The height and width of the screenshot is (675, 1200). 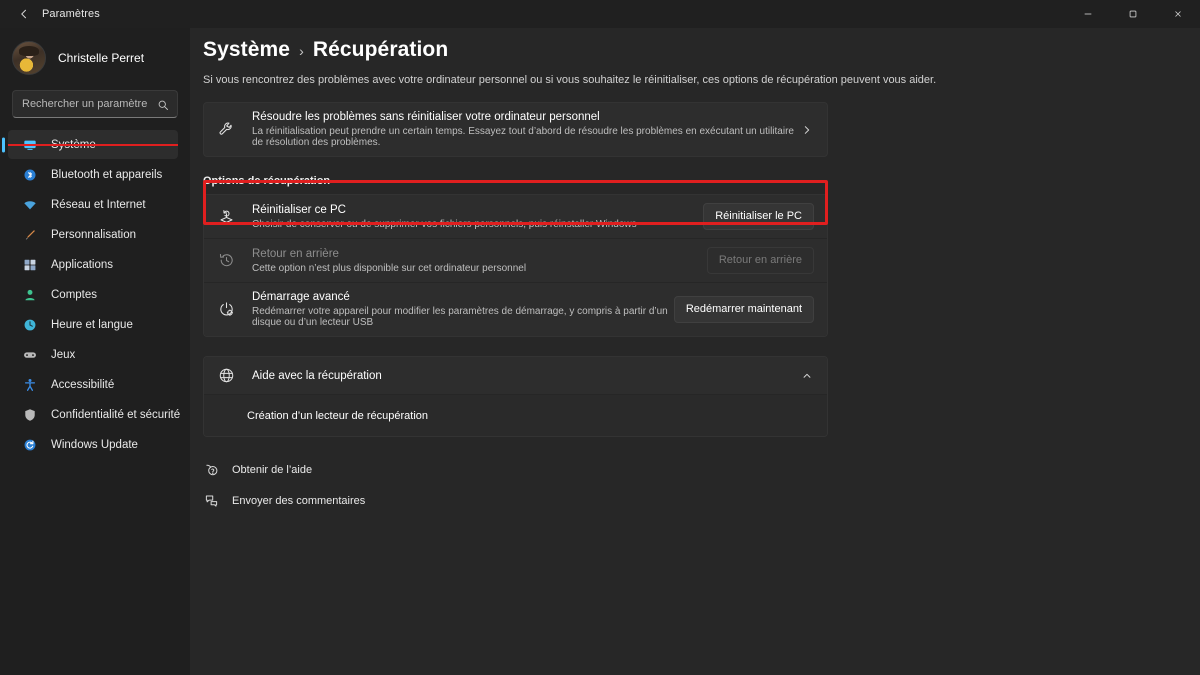 What do you see at coordinates (211, 500) in the screenshot?
I see `feedback-icon` at bounding box center [211, 500].